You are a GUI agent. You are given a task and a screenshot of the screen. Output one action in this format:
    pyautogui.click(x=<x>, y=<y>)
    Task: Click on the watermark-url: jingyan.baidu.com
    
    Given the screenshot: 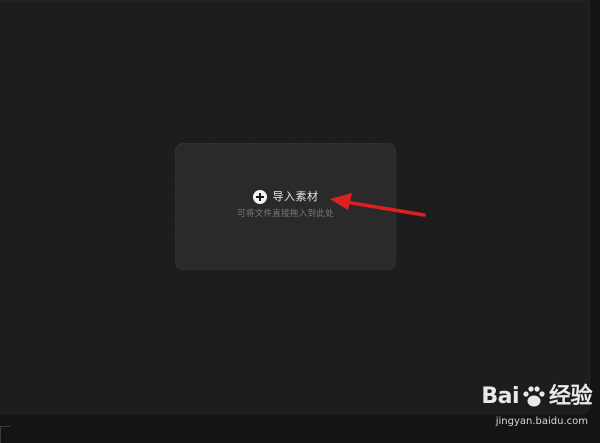 What is the action you would take?
    pyautogui.click(x=541, y=421)
    